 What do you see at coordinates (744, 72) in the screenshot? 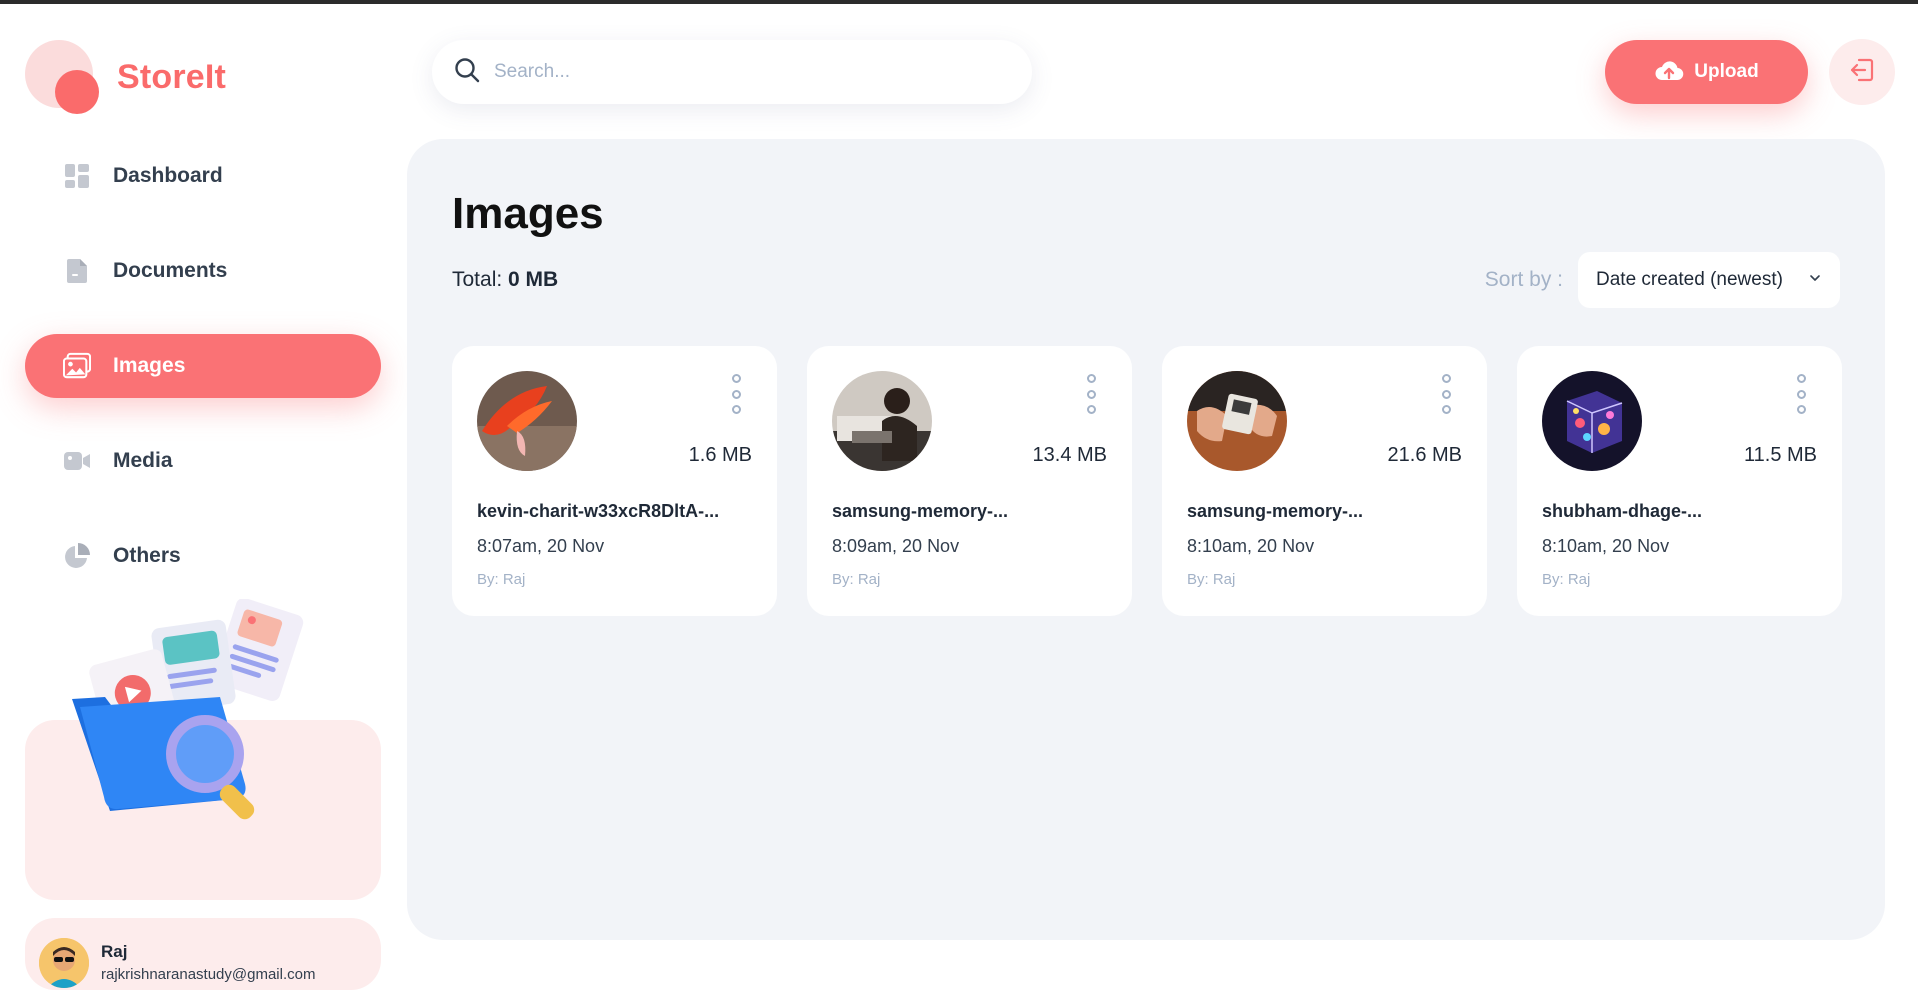
I see `search-input` at bounding box center [744, 72].